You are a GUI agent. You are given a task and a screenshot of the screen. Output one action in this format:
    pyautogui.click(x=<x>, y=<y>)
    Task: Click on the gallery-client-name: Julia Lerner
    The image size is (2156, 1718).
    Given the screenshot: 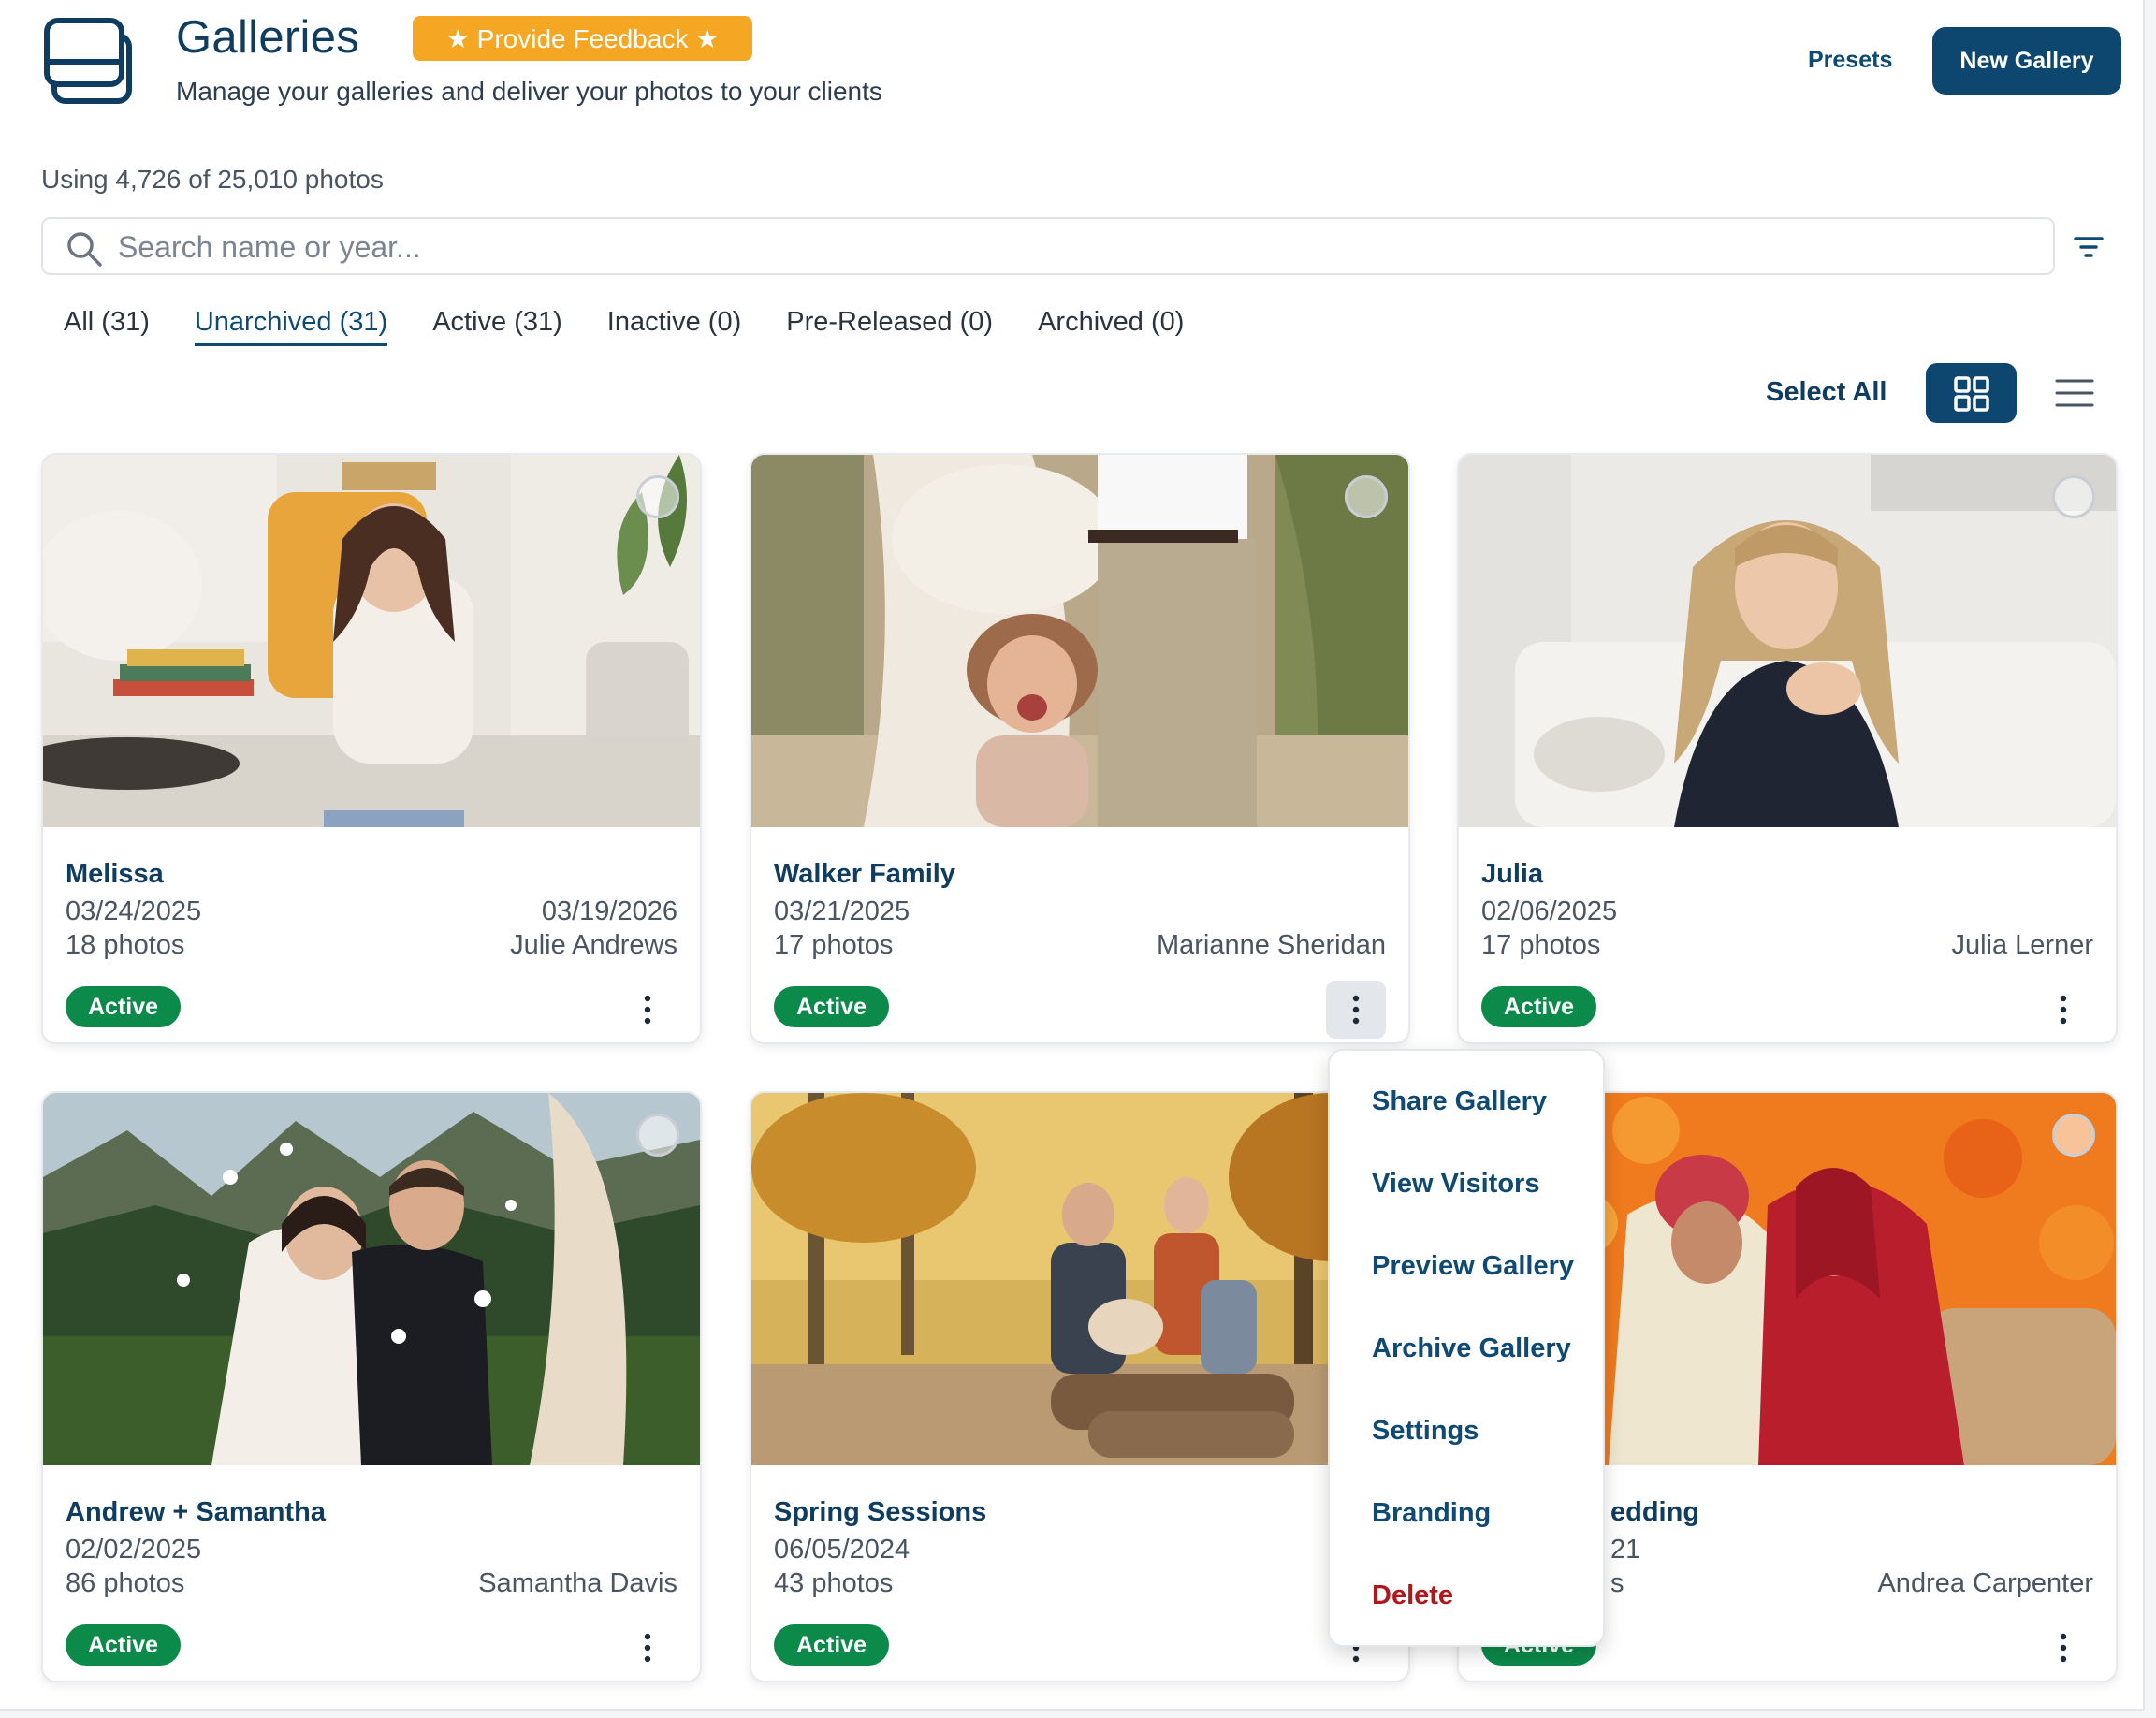 What is the action you would take?
    pyautogui.click(x=2022, y=945)
    